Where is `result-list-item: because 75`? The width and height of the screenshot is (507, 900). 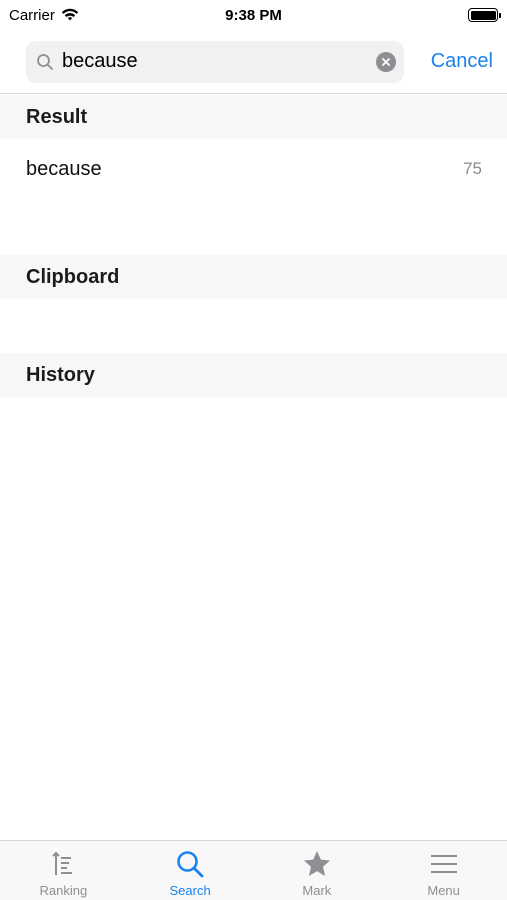 result-list-item: because 75 is located at coordinates (253, 169).